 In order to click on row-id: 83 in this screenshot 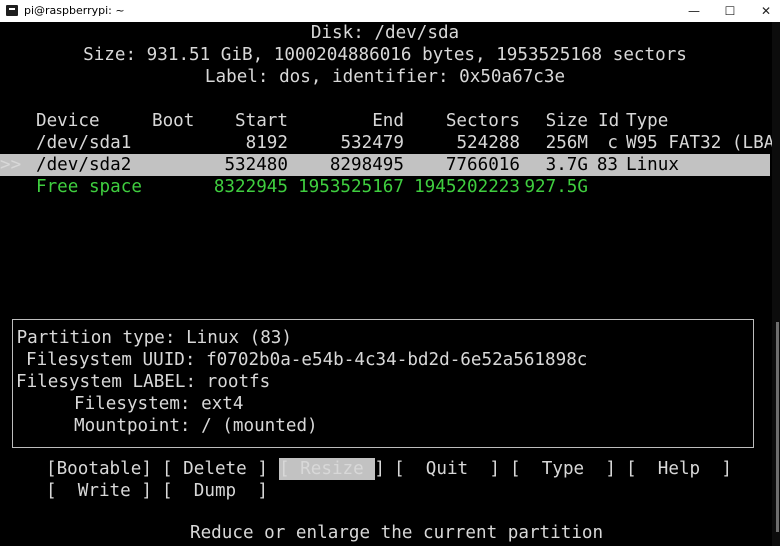, I will do `click(607, 165)`.